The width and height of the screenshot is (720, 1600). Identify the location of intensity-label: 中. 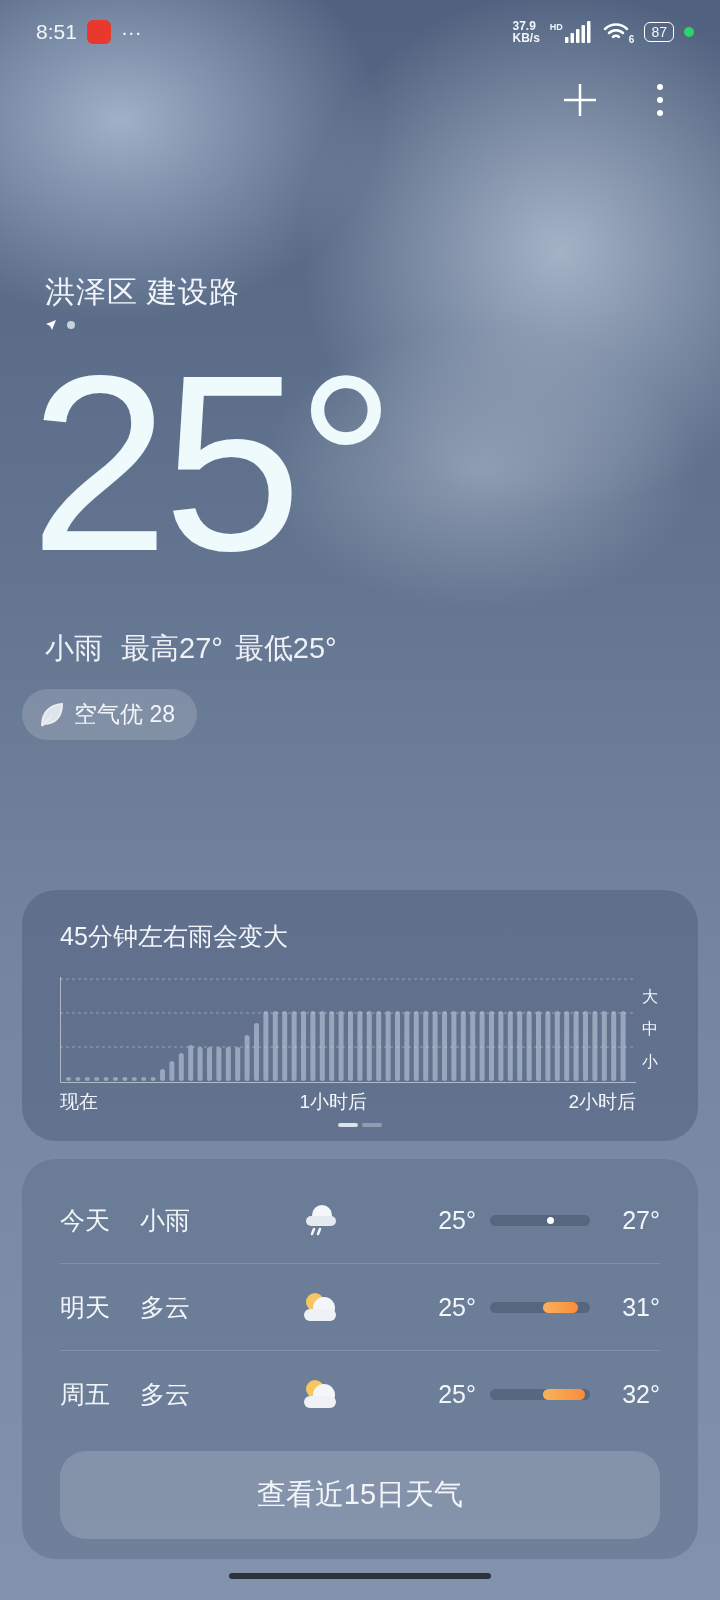
(650, 1029).